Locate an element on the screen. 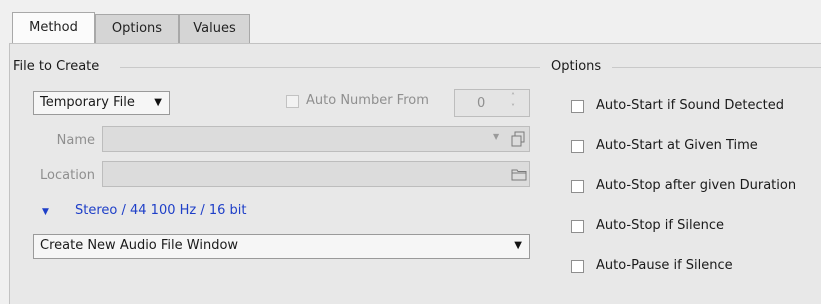  tab-bar: Method Options Values is located at coordinates (410, 22).